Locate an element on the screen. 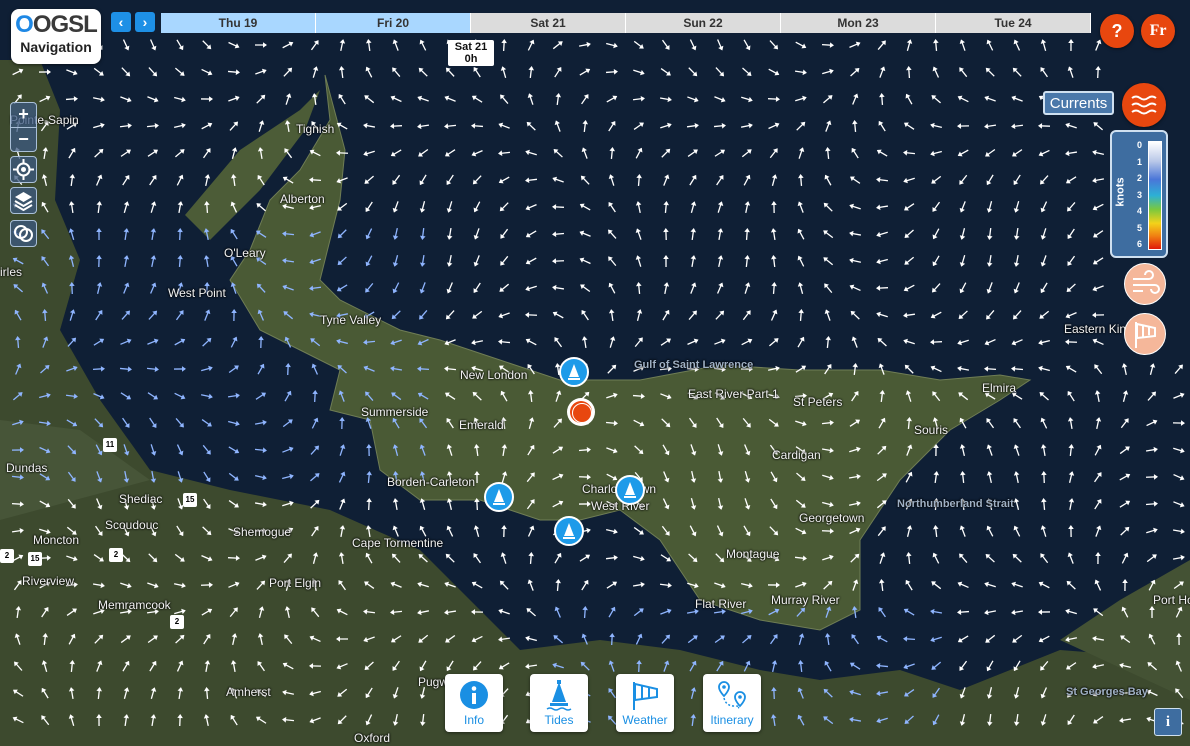 Image resolution: width=1190 pixels, height=746 pixels. selected-location-marker is located at coordinates (581, 412).